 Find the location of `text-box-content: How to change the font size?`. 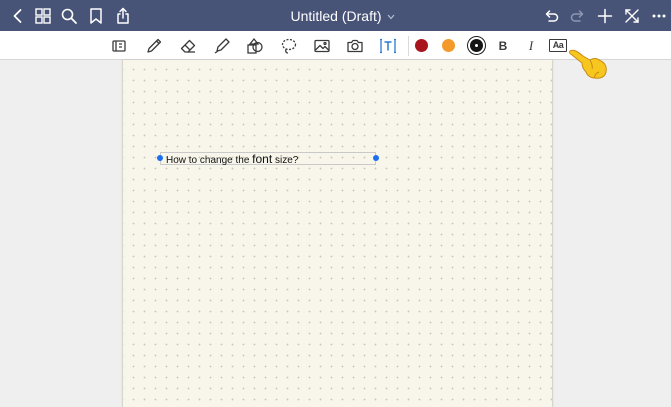

text-box-content: How to change the font size? is located at coordinates (232, 160).